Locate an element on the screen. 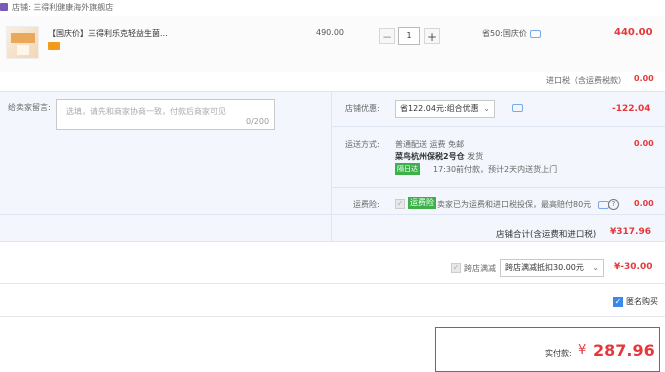 This screenshot has width=665, height=372. import-tax-label: 进口税（含运费税款） is located at coordinates (586, 80).